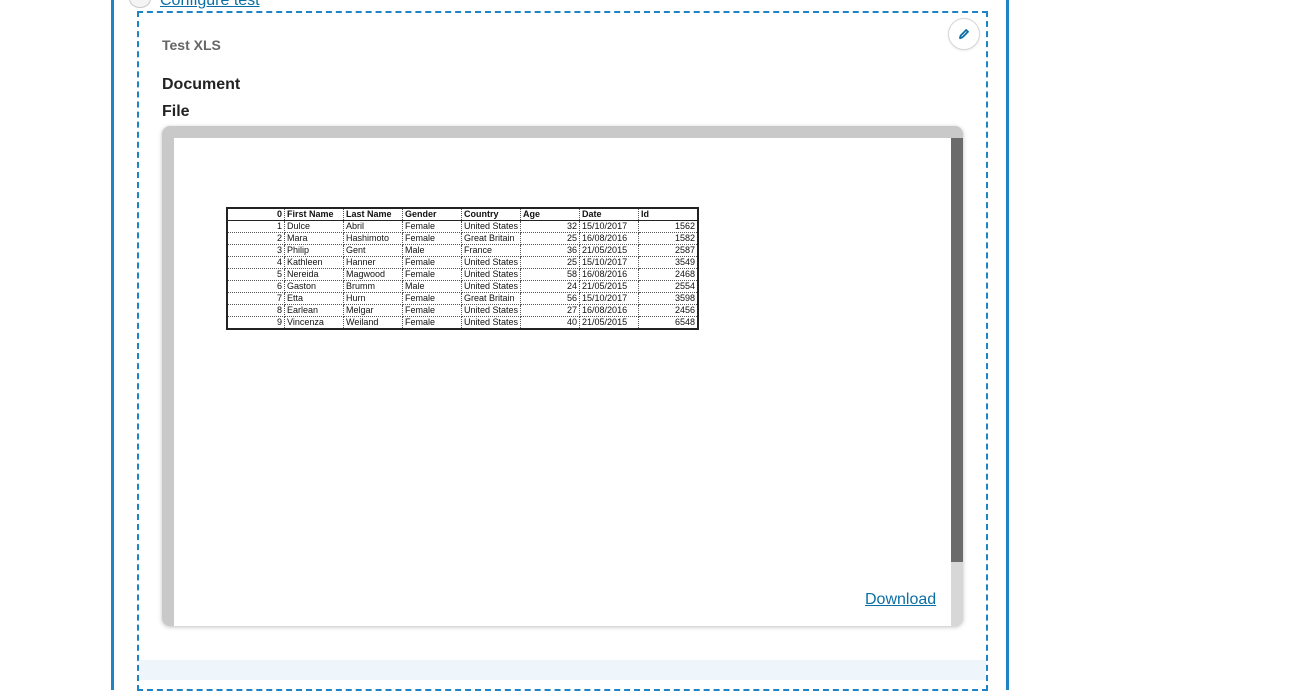 The width and height of the screenshot is (1302, 691). Describe the element at coordinates (550, 298) in the screenshot. I see `sheet-cell: 56` at that location.